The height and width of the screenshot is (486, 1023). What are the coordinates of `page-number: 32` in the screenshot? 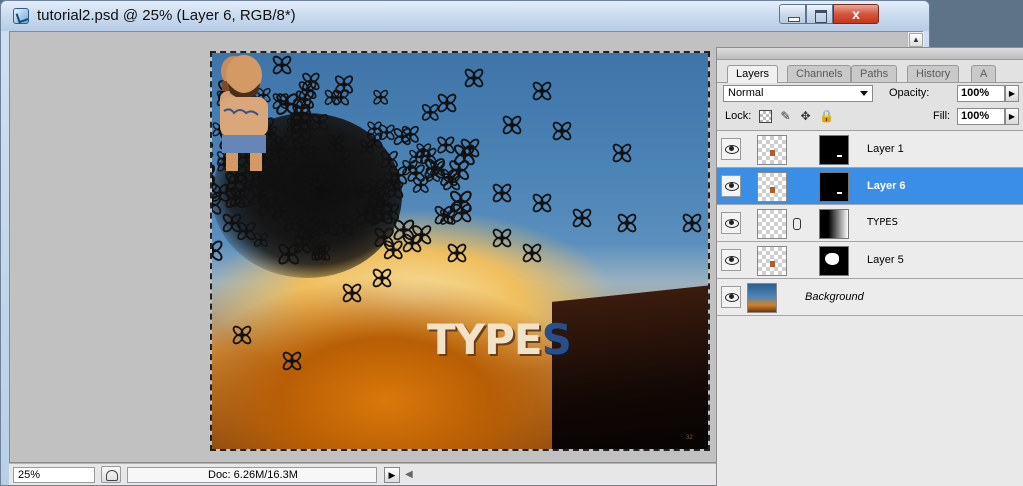 It's located at (689, 438).